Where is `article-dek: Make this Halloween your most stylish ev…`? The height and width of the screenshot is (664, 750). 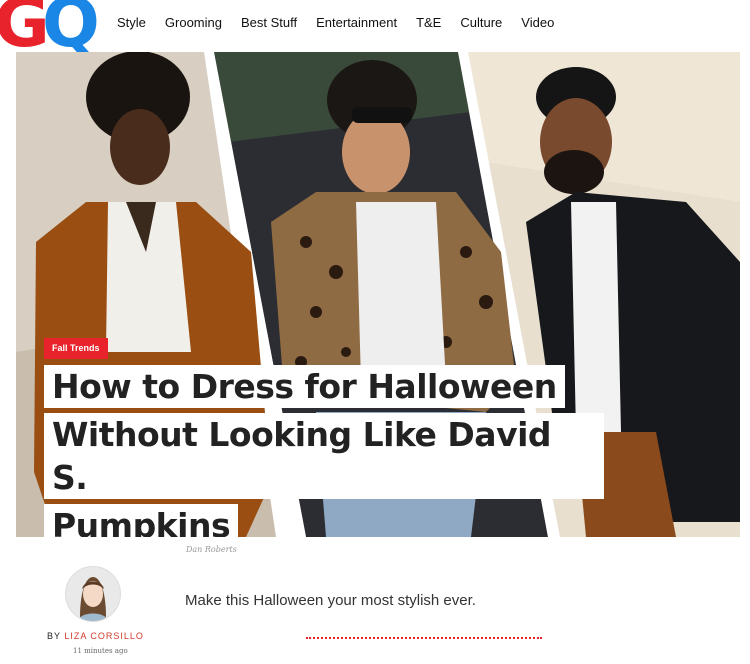
article-dek: Make this Halloween your most stylish ev… is located at coordinates (330, 600).